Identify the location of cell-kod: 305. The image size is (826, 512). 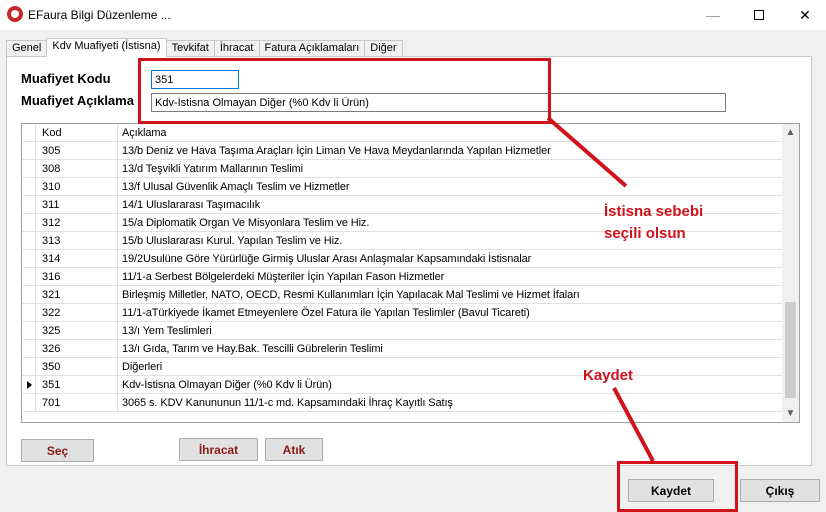
(77, 150).